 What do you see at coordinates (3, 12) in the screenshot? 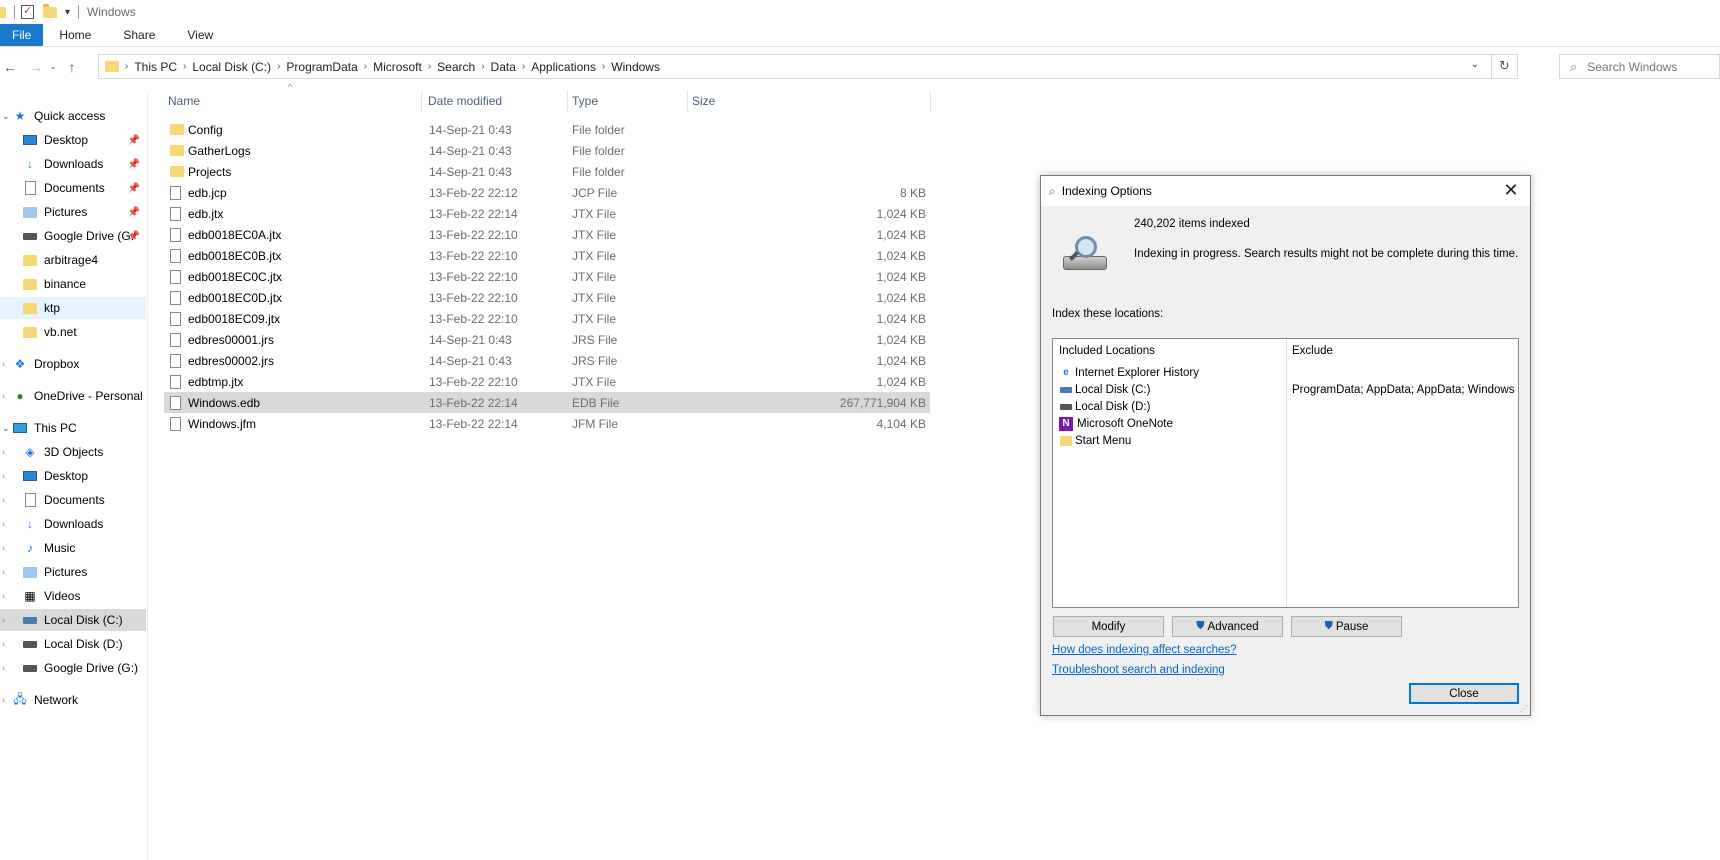
I see `folder-icon` at bounding box center [3, 12].